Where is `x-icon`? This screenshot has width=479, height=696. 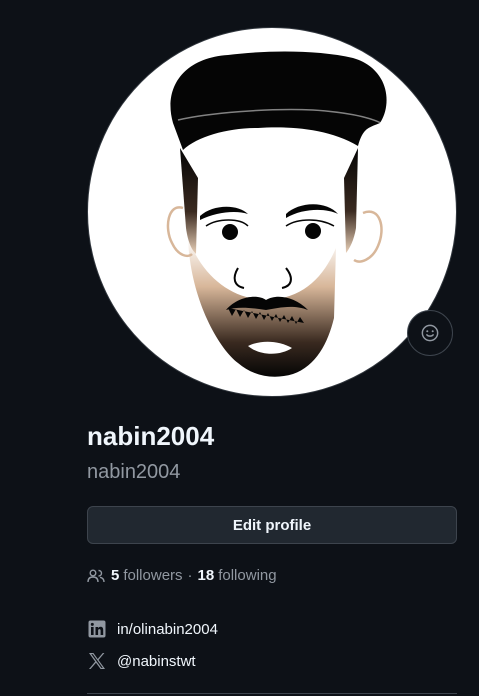
x-icon is located at coordinates (97, 661).